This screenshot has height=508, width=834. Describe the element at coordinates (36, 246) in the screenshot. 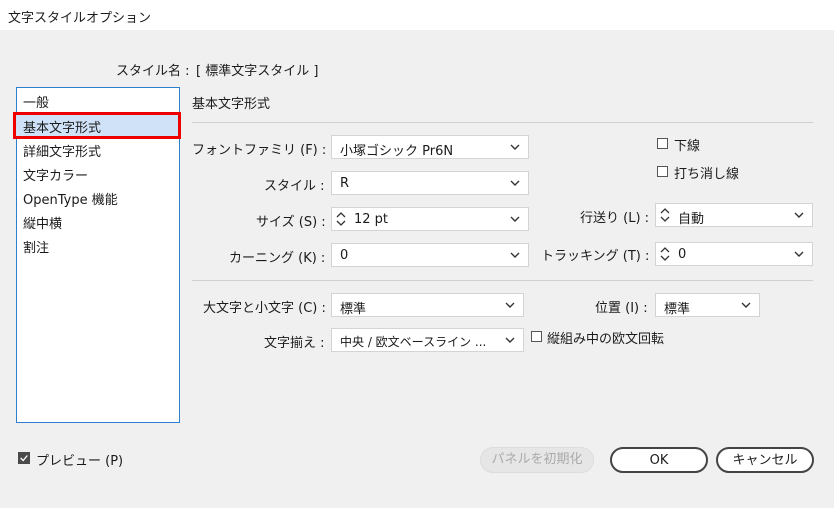

I see `sidebar-item-warichu: 割注` at that location.